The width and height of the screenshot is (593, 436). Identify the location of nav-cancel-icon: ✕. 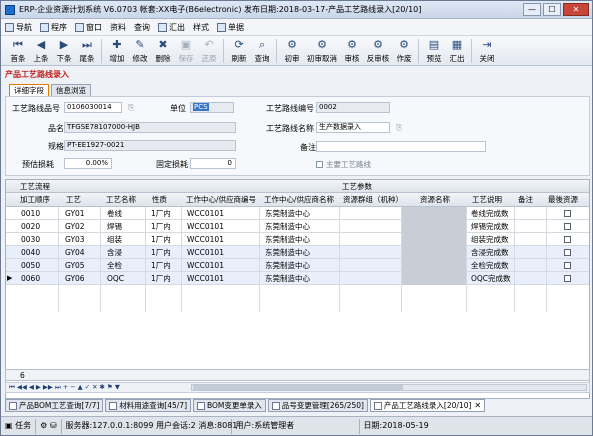
(94, 387).